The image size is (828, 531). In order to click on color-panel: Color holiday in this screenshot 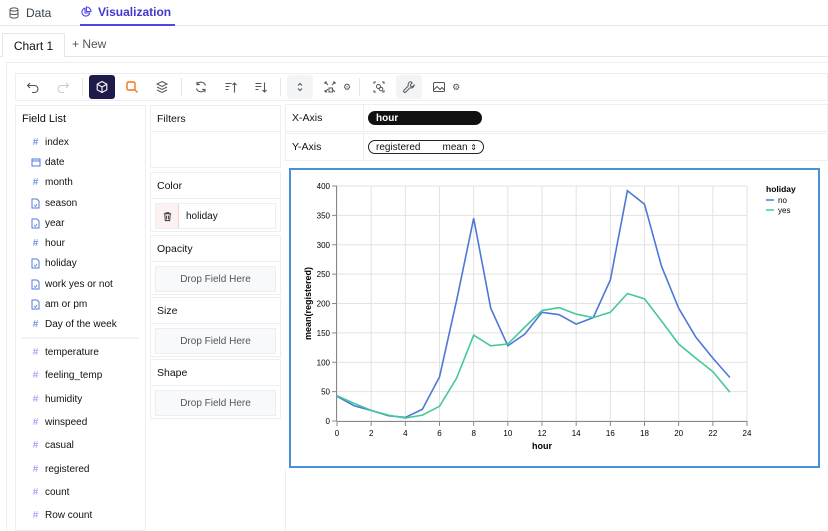, I will do `click(215, 202)`.